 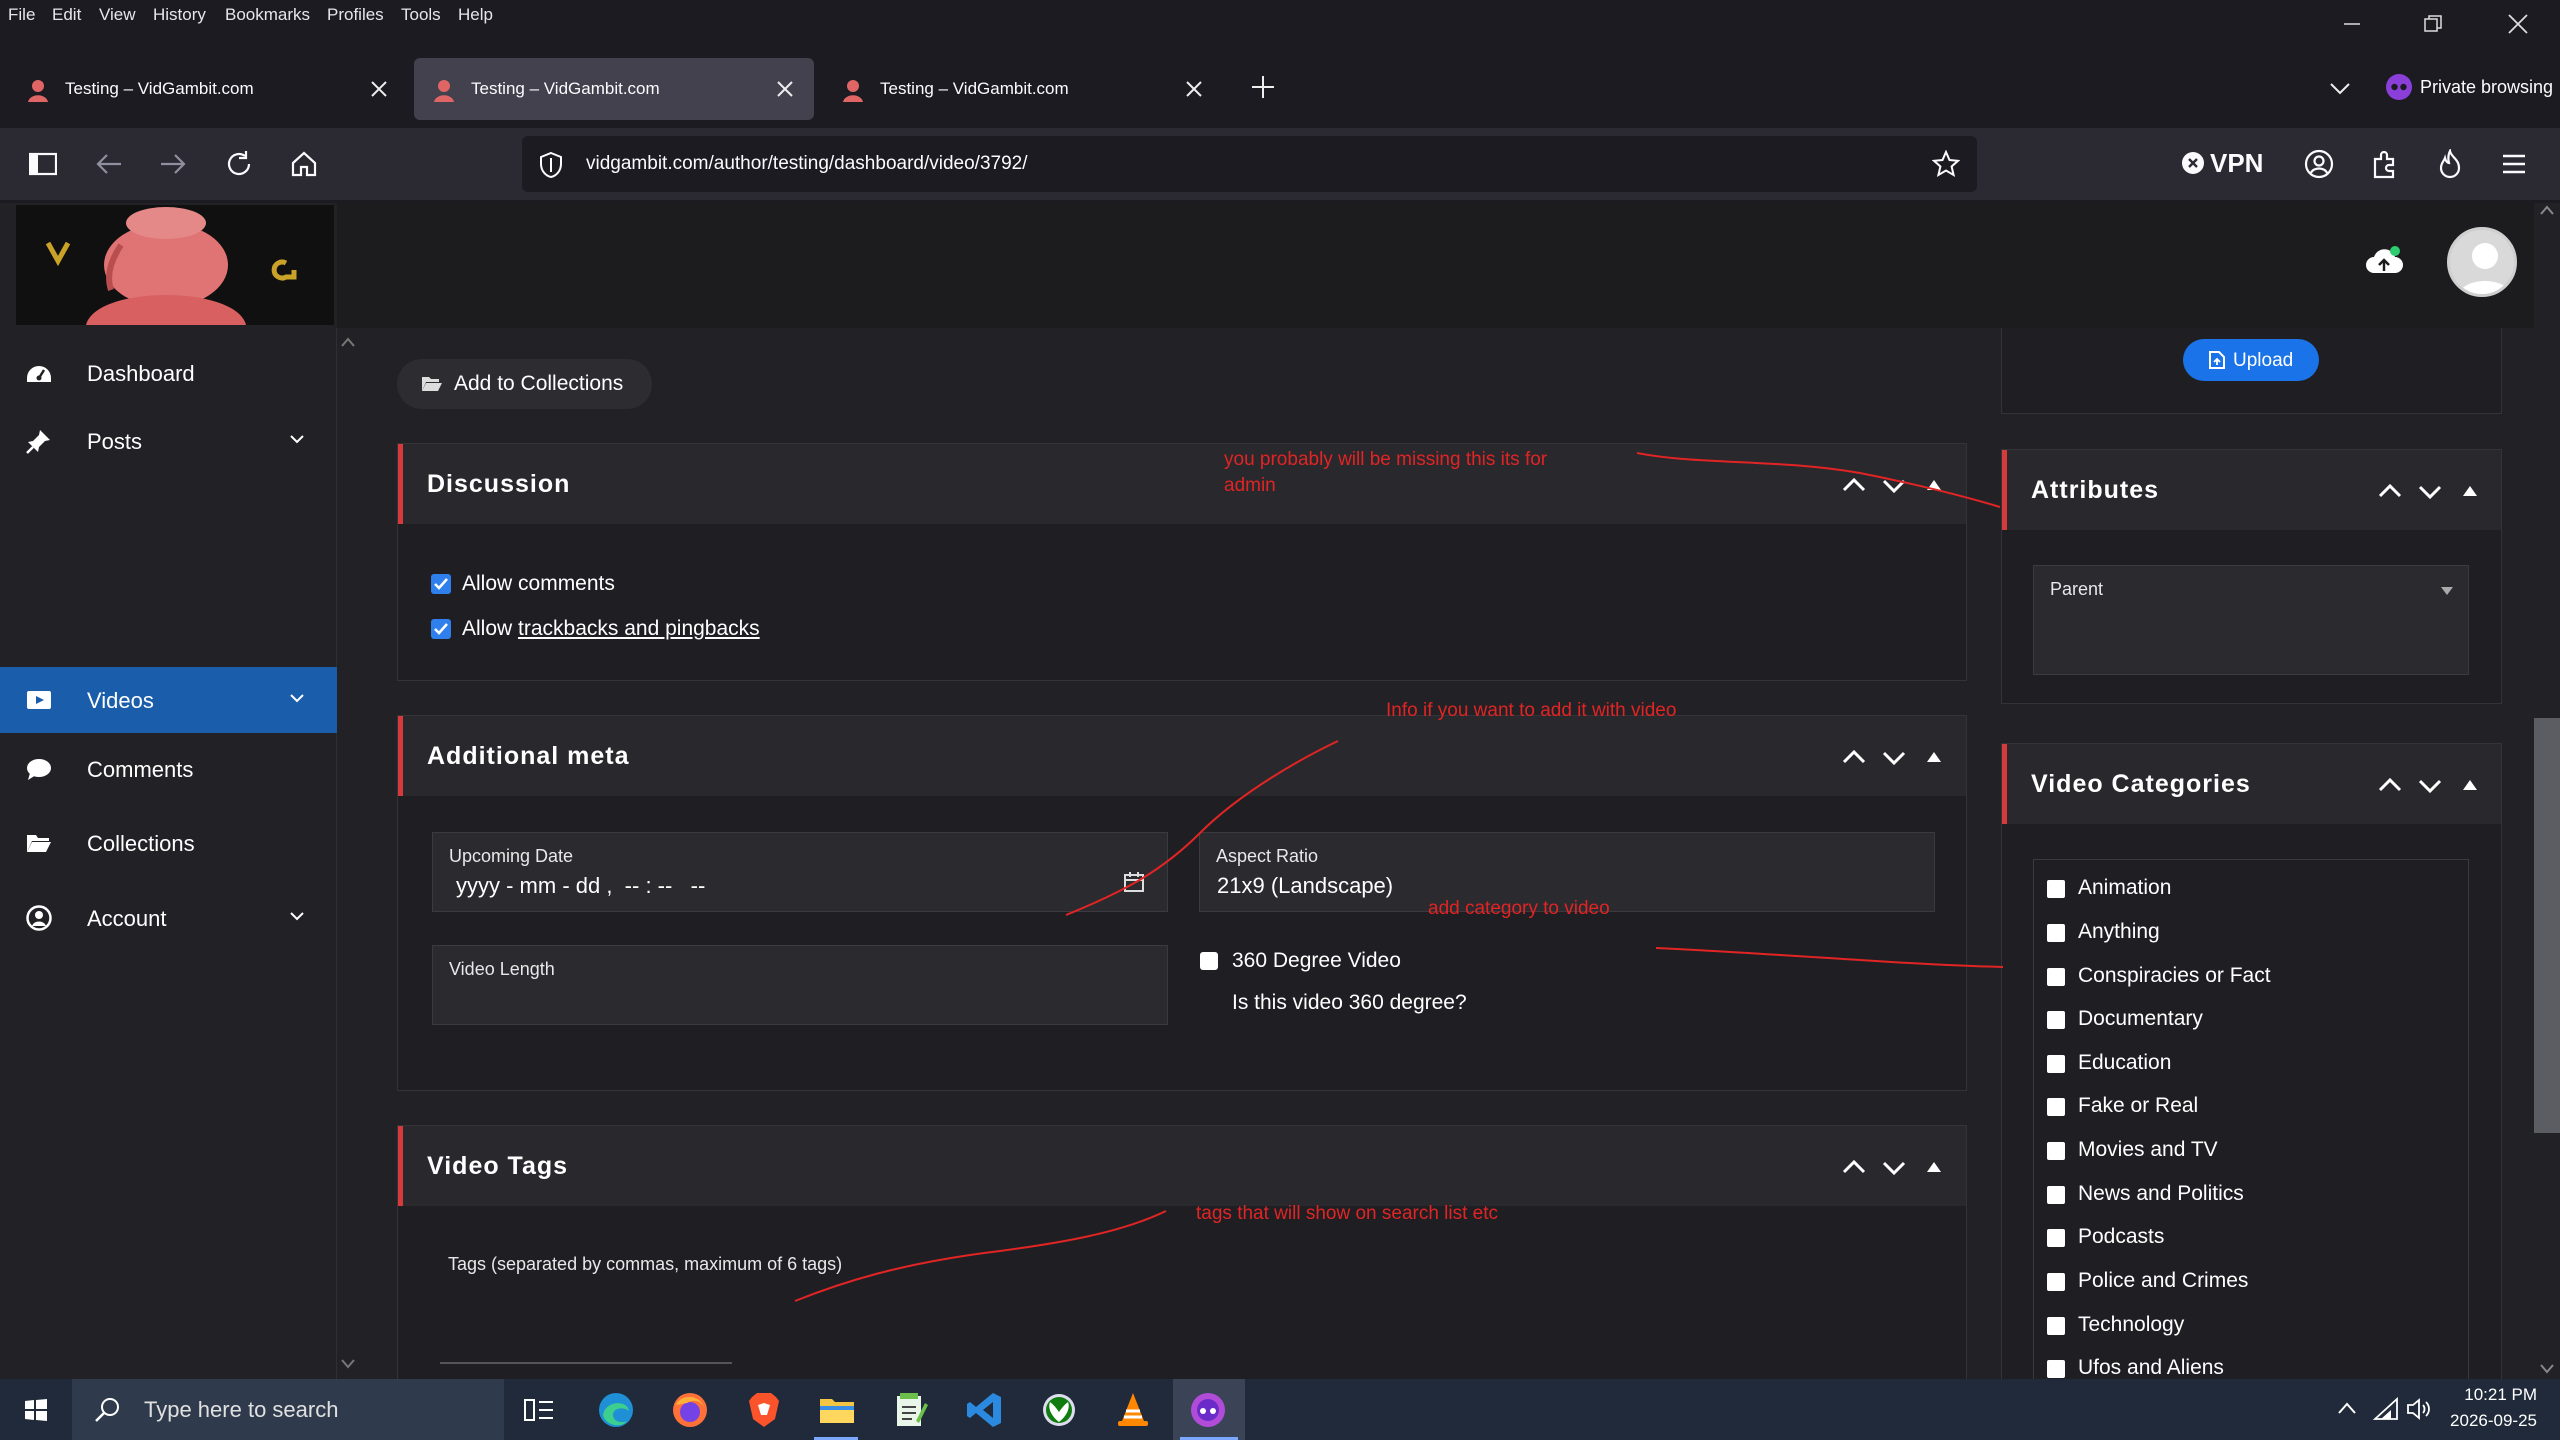 What do you see at coordinates (551, 165) in the screenshot?
I see `shield-icon` at bounding box center [551, 165].